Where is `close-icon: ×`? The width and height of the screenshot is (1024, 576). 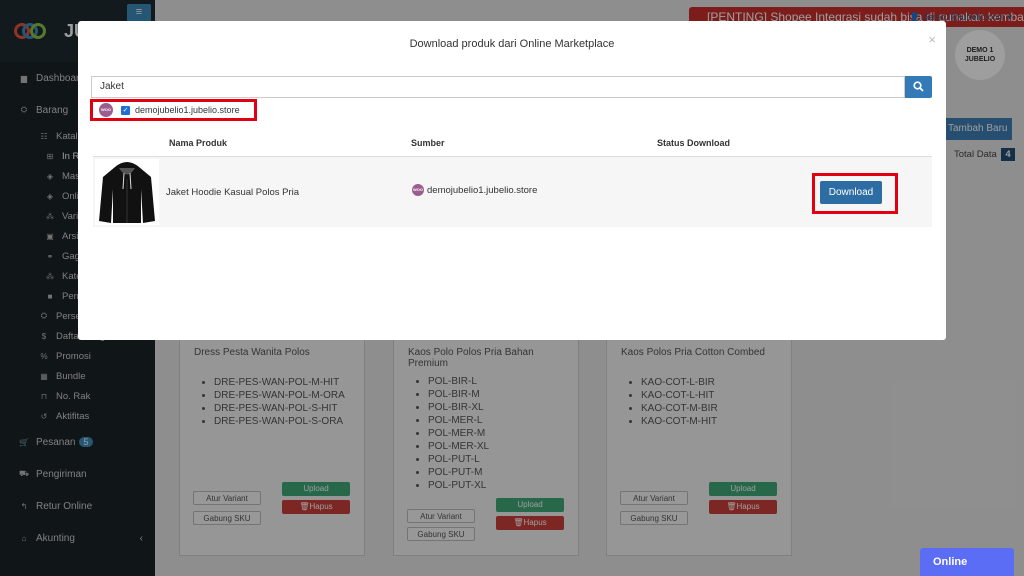
close-icon: × is located at coordinates (932, 39).